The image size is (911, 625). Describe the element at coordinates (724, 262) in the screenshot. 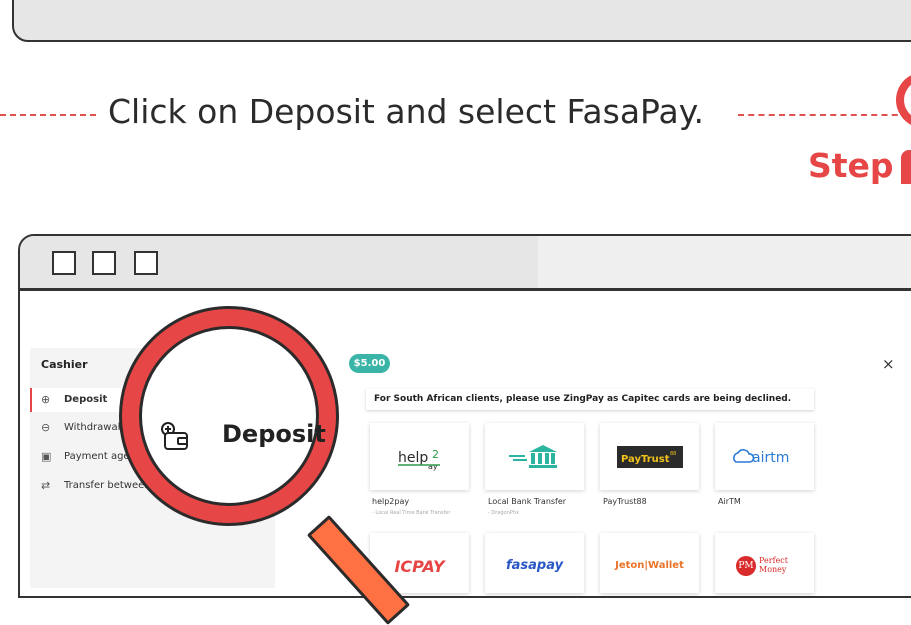

I see `address-bar` at that location.